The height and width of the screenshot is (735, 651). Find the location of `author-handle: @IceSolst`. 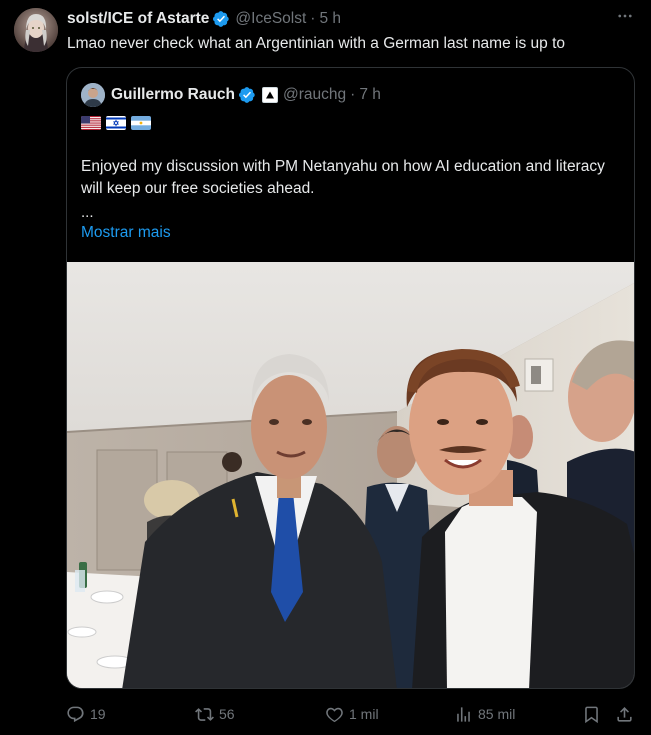

author-handle: @IceSolst is located at coordinates (270, 19).